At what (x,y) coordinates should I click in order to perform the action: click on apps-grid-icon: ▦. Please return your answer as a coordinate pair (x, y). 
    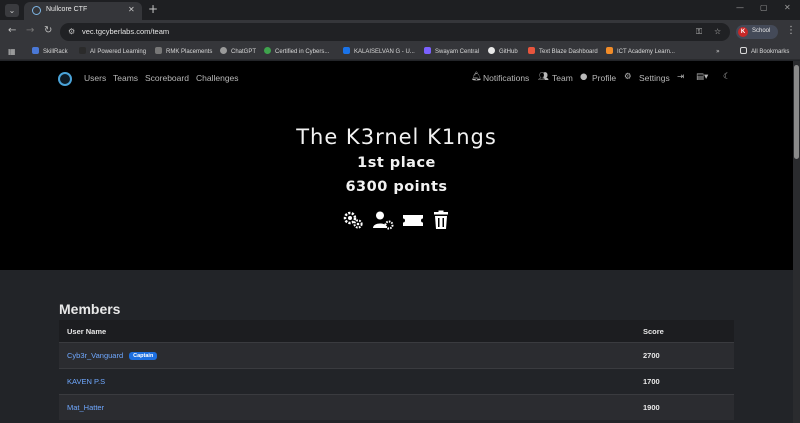
    Looking at the image, I should click on (12, 52).